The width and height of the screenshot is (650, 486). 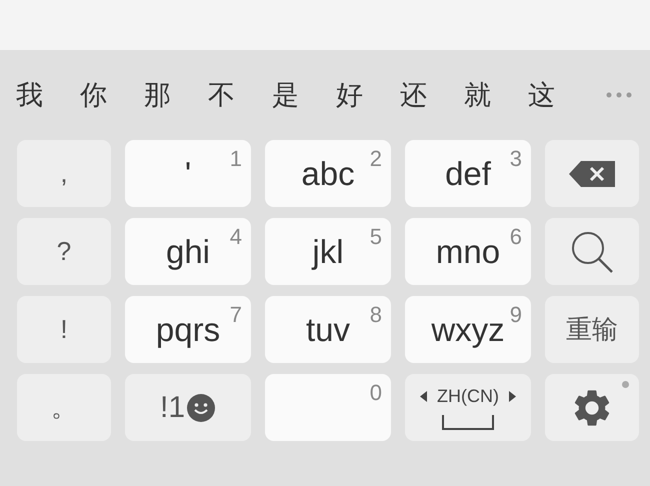 I want to click on notification-dot, so click(x=625, y=384).